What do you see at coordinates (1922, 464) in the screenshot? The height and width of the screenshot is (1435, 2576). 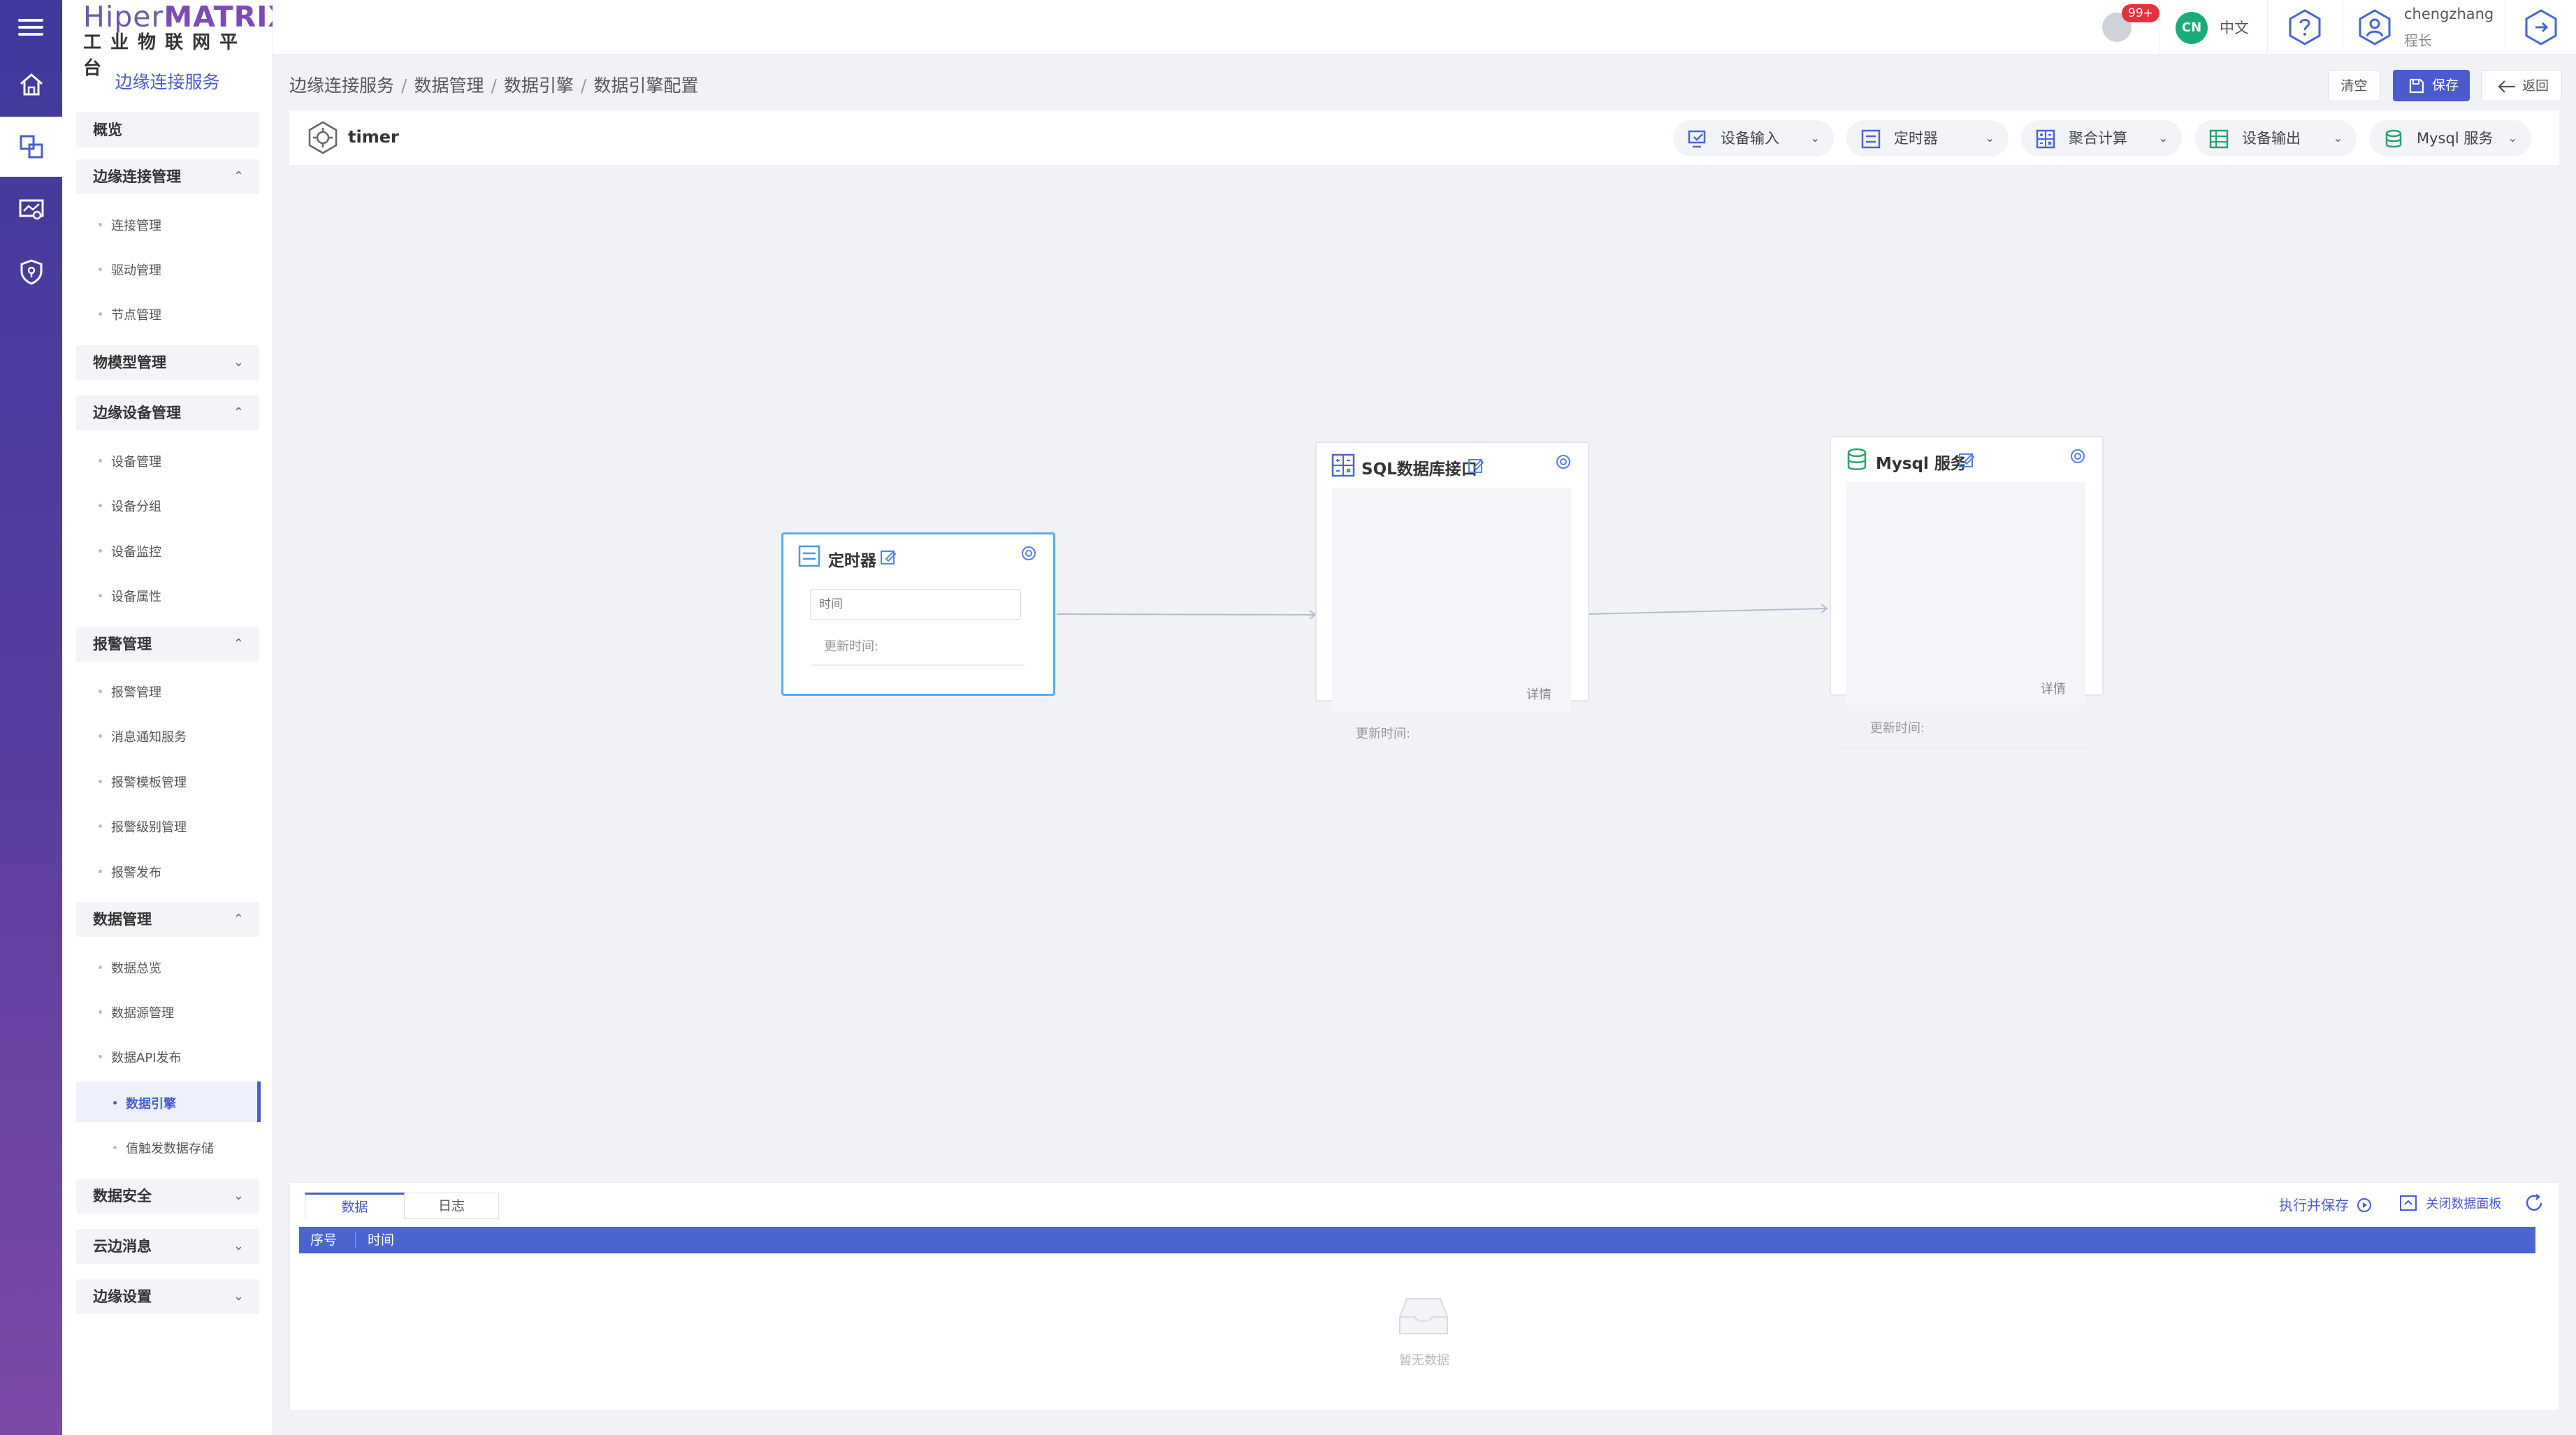 I see `mysql-node-title: Mysql 服务` at bounding box center [1922, 464].